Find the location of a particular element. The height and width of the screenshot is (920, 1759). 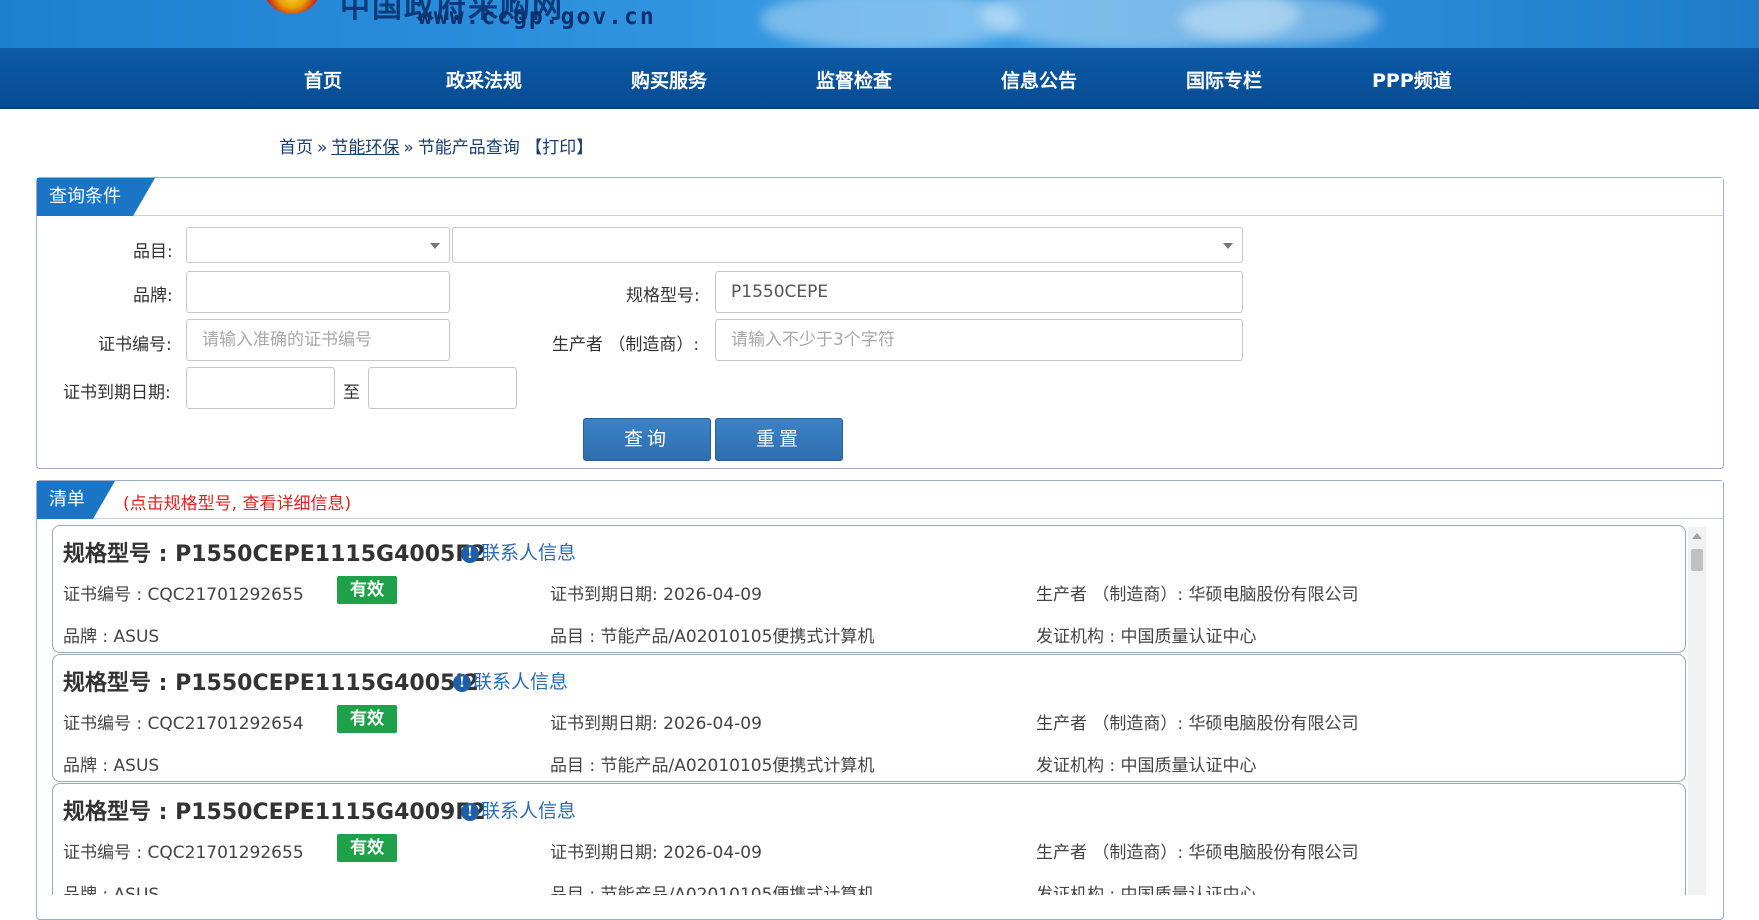

expiry-date-to is located at coordinates (442, 388).